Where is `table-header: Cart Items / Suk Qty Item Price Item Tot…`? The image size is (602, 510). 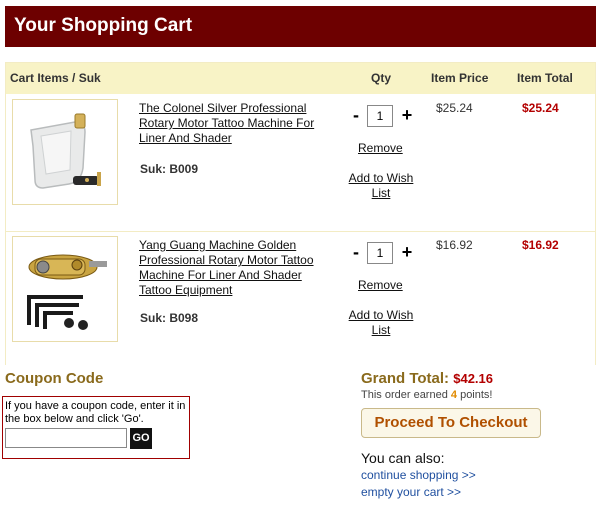 table-header: Cart Items / Suk Qty Item Price Item Tot… is located at coordinates (300, 78).